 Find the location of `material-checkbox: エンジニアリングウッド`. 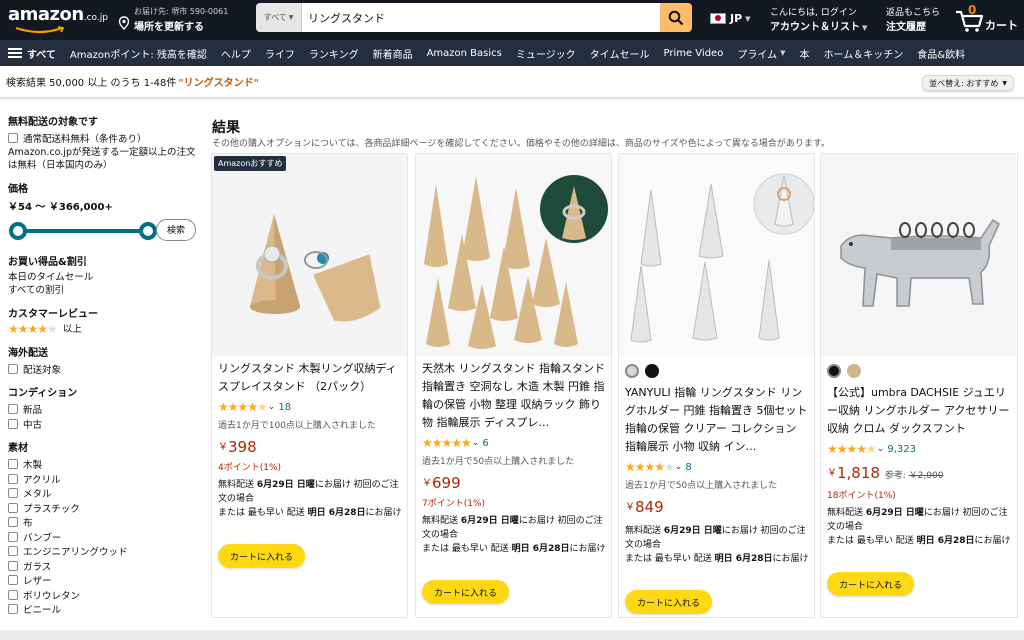

material-checkbox: エンジニアリングウッド is located at coordinates (103, 551).